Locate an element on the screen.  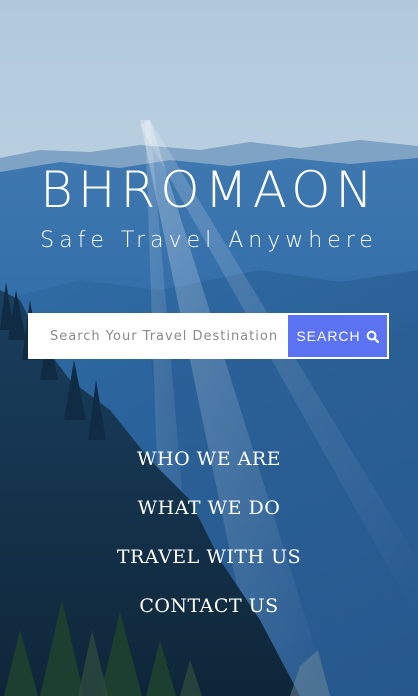
nav-link-travel-with-us: TRAVEL WITH US is located at coordinates (209, 562).